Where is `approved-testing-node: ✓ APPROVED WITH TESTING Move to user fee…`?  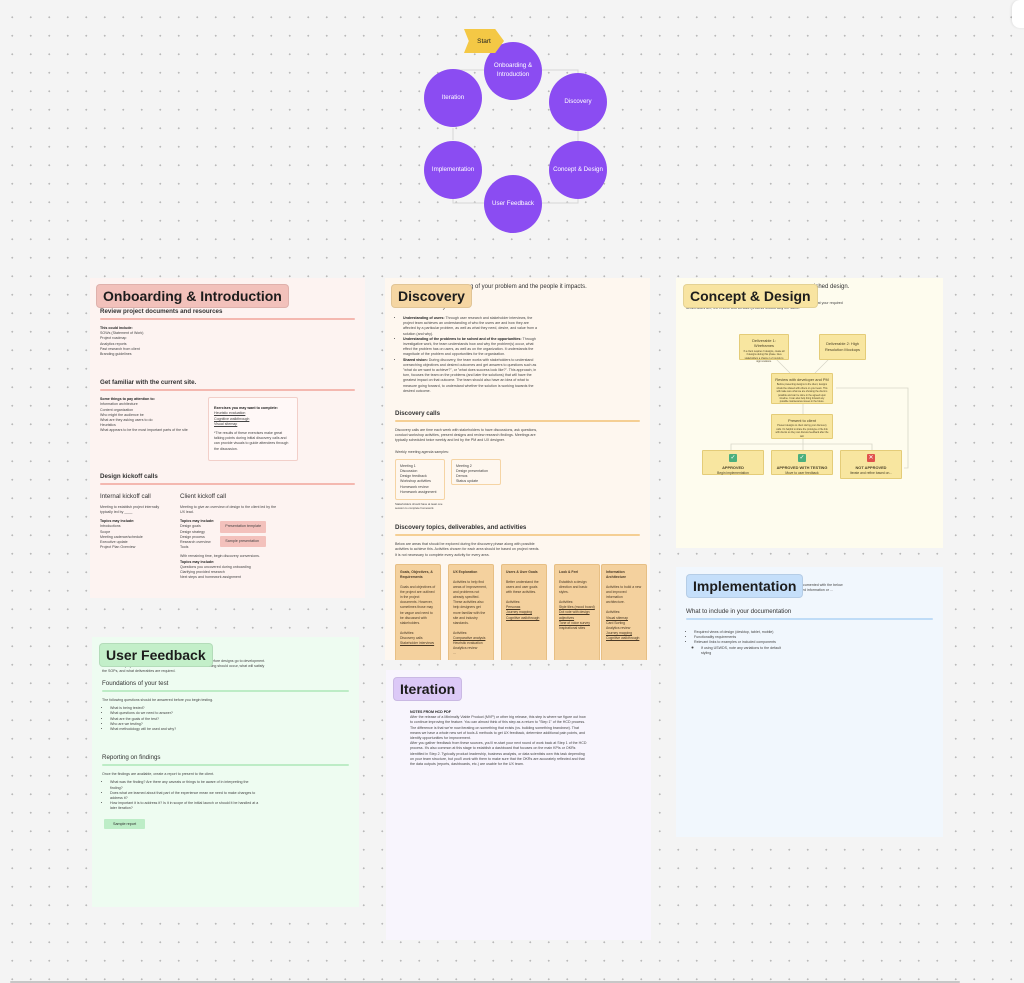 approved-testing-node: ✓ APPROVED WITH TESTING Move to user fee… is located at coordinates (802, 462).